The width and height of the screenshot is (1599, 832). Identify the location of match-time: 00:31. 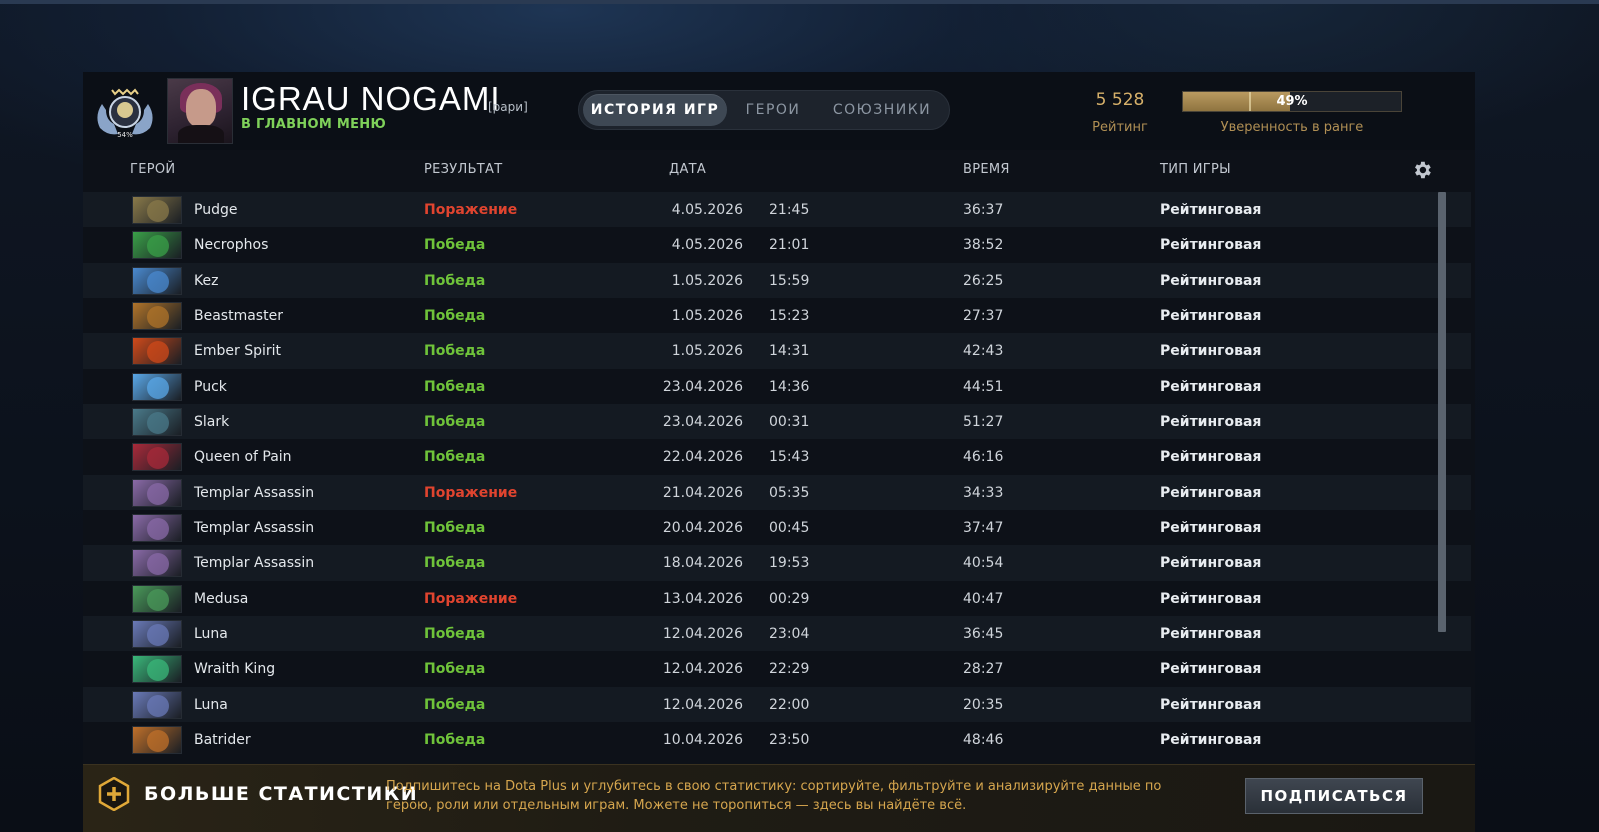
(789, 421).